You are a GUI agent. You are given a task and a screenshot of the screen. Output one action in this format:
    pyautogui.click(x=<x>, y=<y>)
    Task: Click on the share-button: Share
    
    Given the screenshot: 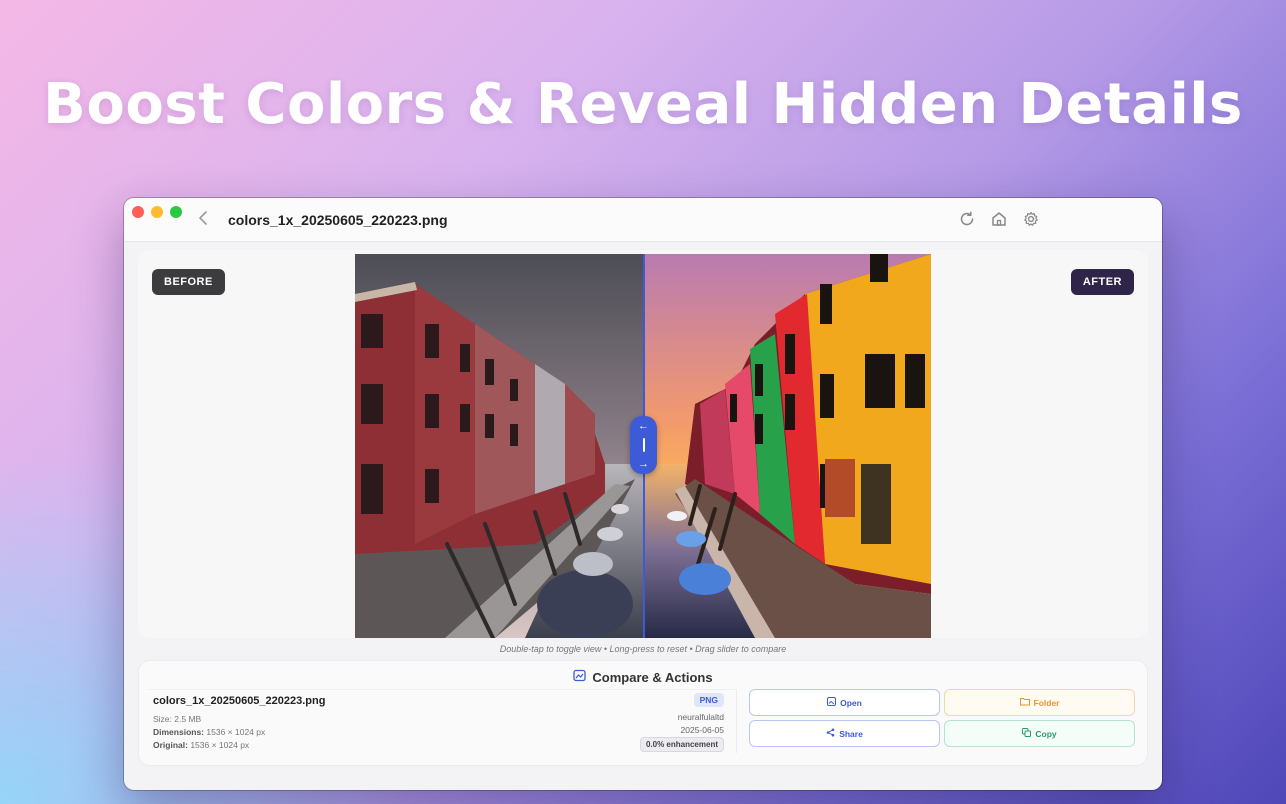 What is the action you would take?
    pyautogui.click(x=844, y=733)
    